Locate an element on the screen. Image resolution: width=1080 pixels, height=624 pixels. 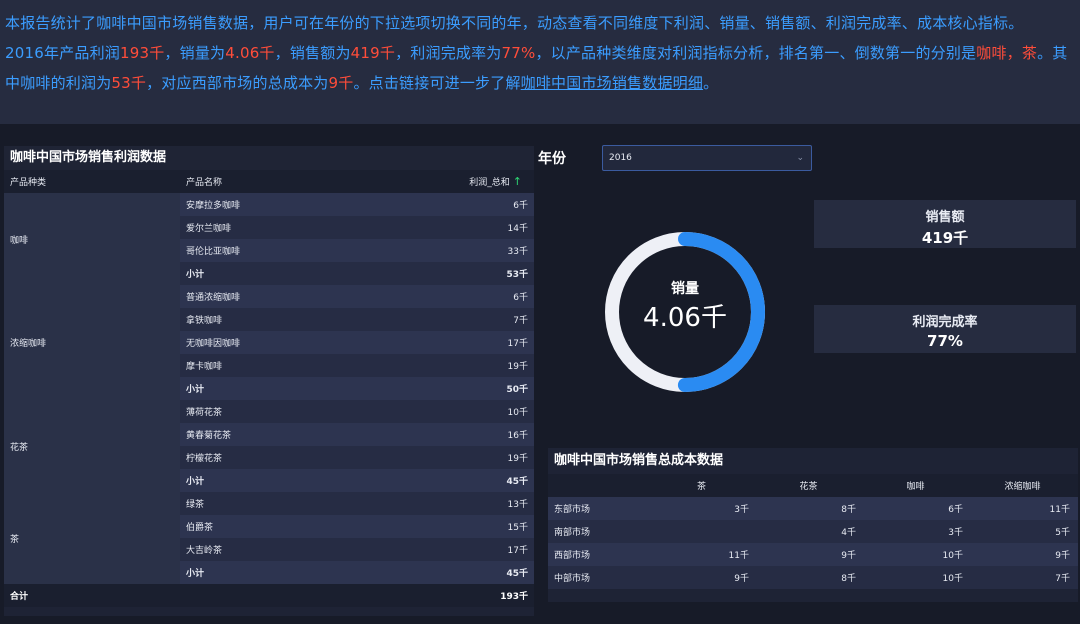
year-filter-label: 年份 is located at coordinates (552, 159).